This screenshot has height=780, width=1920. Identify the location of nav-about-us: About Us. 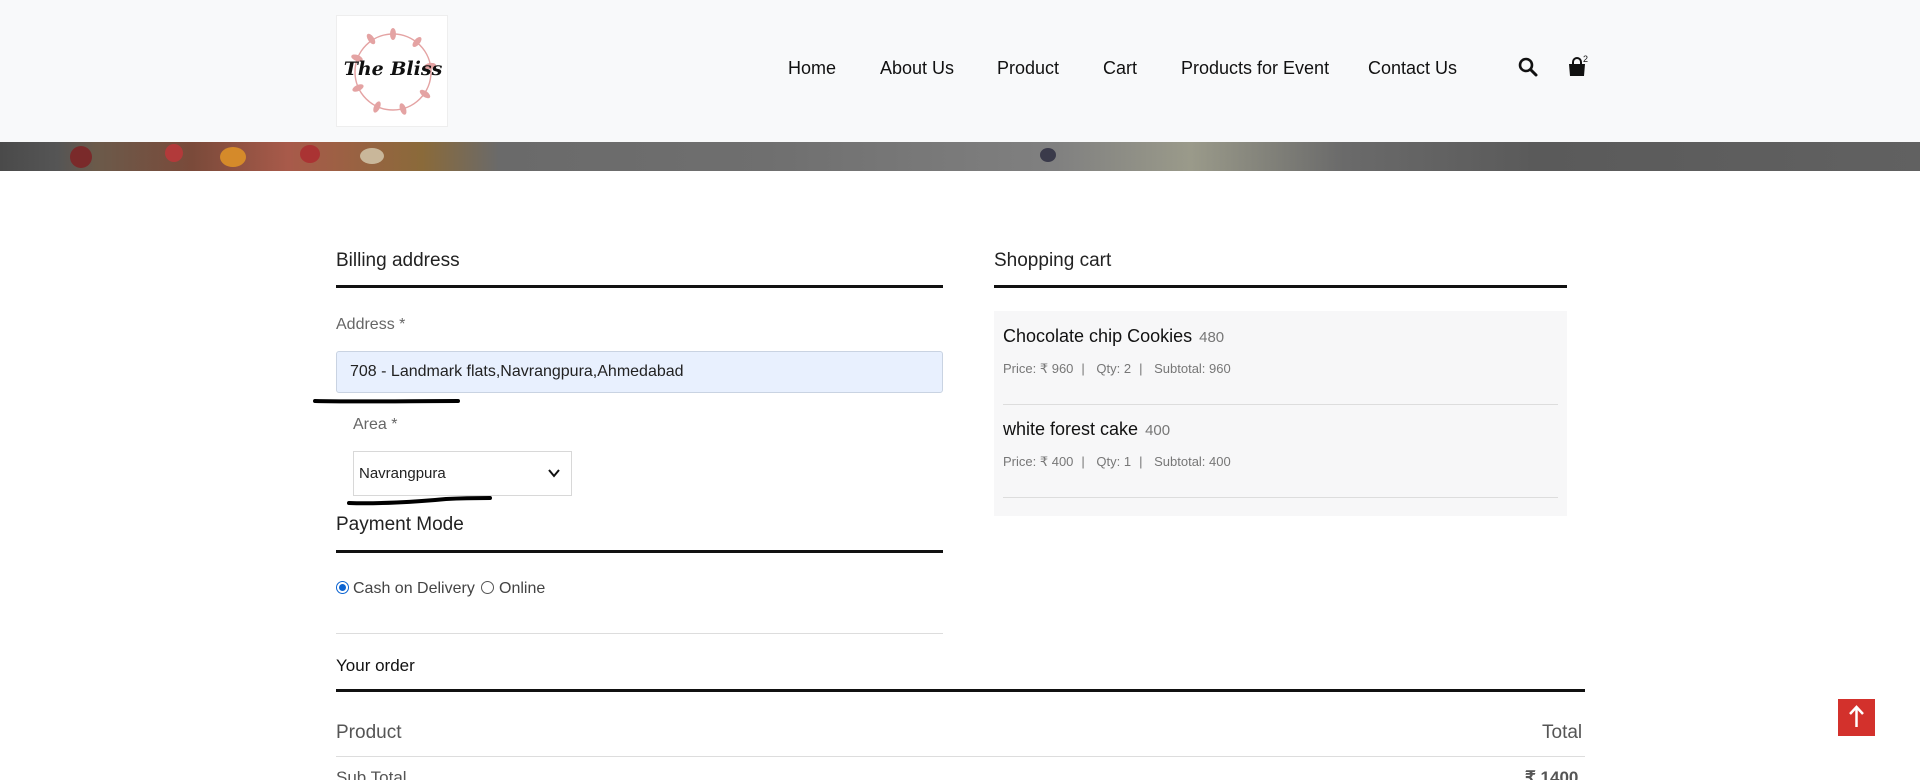
(917, 68).